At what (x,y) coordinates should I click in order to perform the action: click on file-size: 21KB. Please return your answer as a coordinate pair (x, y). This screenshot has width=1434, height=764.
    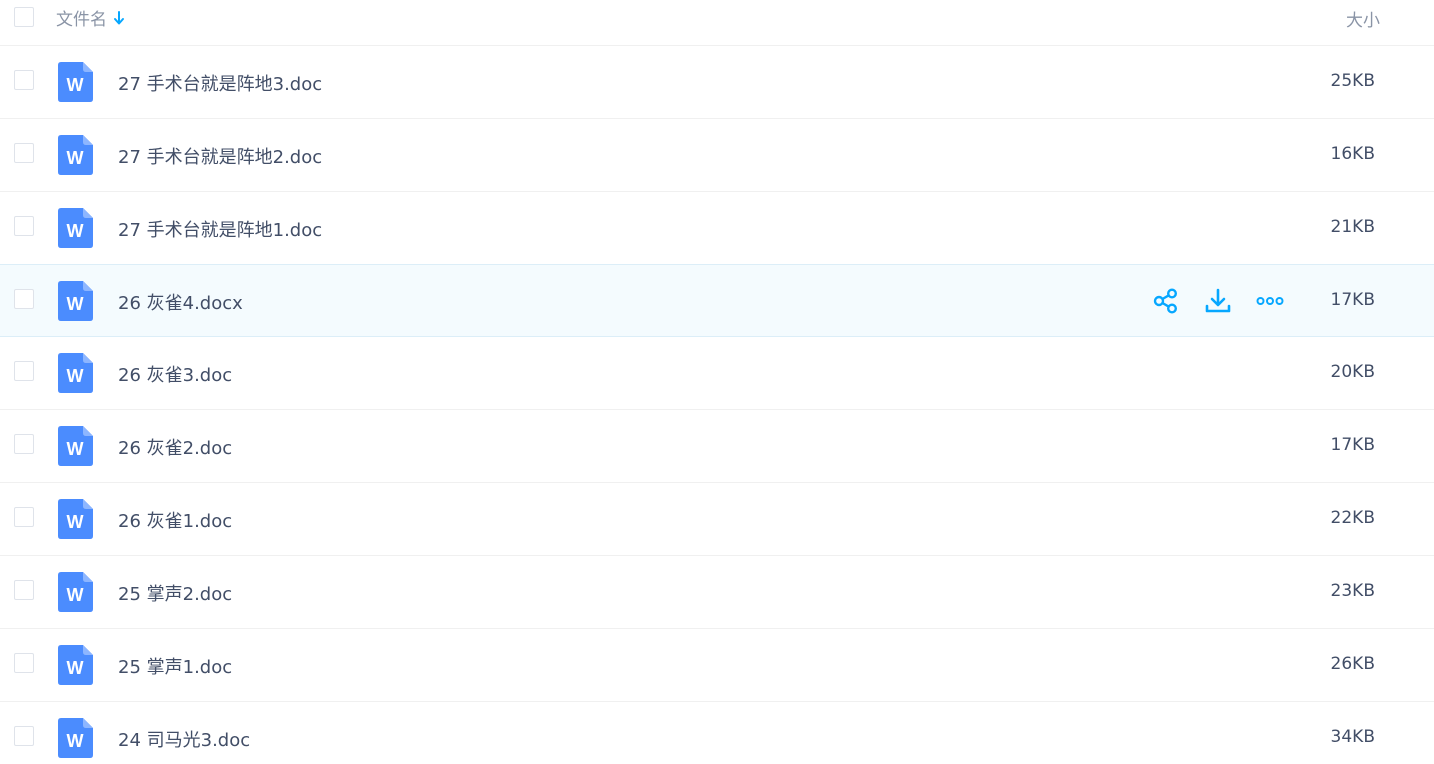
    Looking at the image, I should click on (1352, 227).